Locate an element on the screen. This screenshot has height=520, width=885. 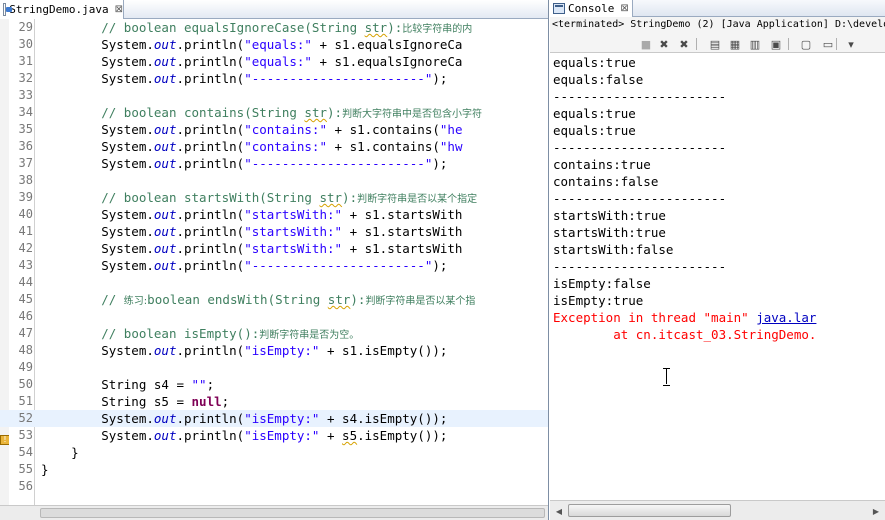
display-selected-console-button: ▢ is located at coordinates (806, 44).